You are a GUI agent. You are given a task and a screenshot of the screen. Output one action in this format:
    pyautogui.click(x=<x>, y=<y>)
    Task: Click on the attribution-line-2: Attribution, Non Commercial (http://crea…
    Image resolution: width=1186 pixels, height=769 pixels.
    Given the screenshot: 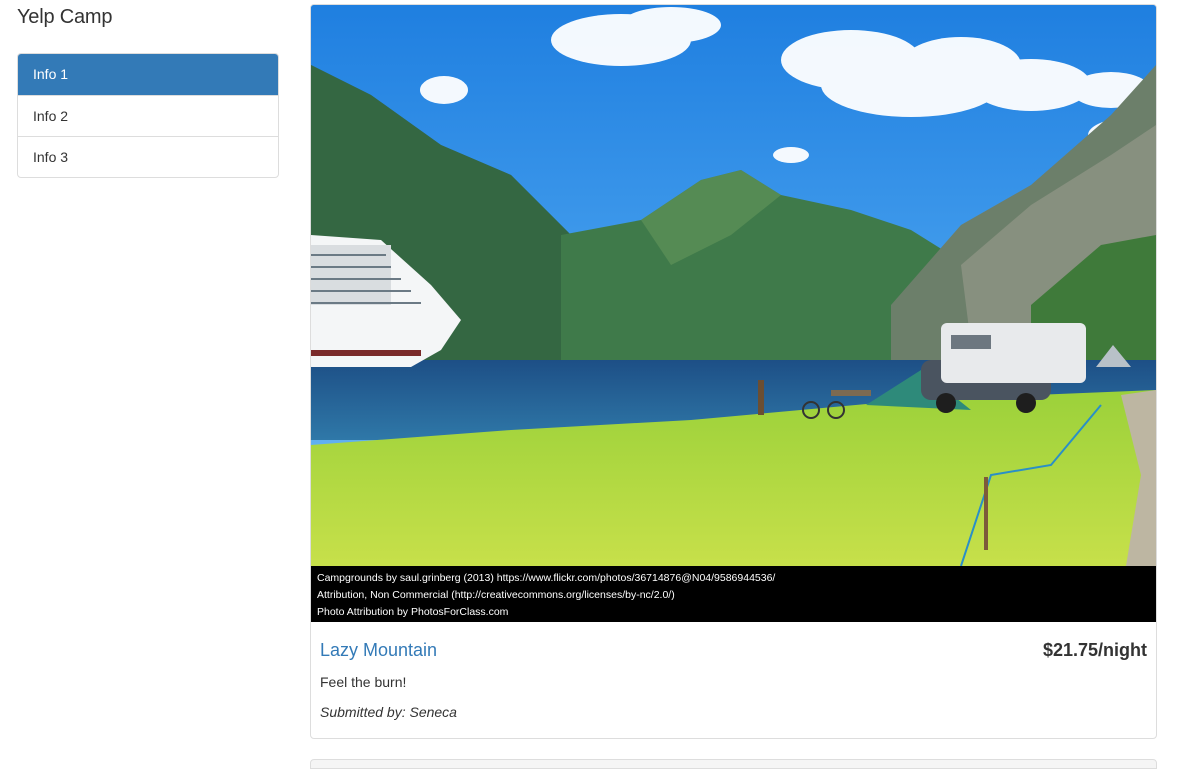 What is the action you would take?
    pyautogui.click(x=496, y=595)
    